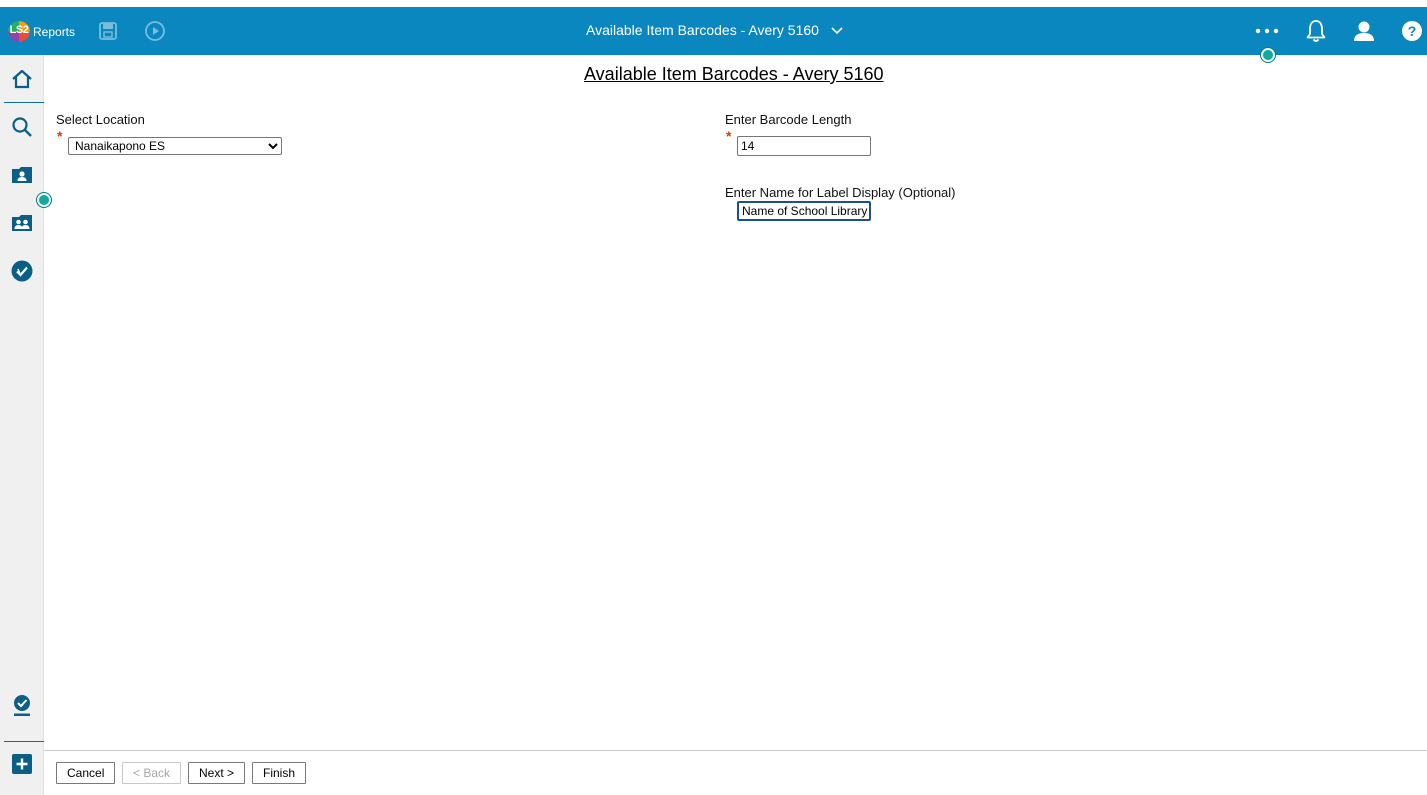 The width and height of the screenshot is (1427, 795). I want to click on next-button: Next >, so click(217, 773).